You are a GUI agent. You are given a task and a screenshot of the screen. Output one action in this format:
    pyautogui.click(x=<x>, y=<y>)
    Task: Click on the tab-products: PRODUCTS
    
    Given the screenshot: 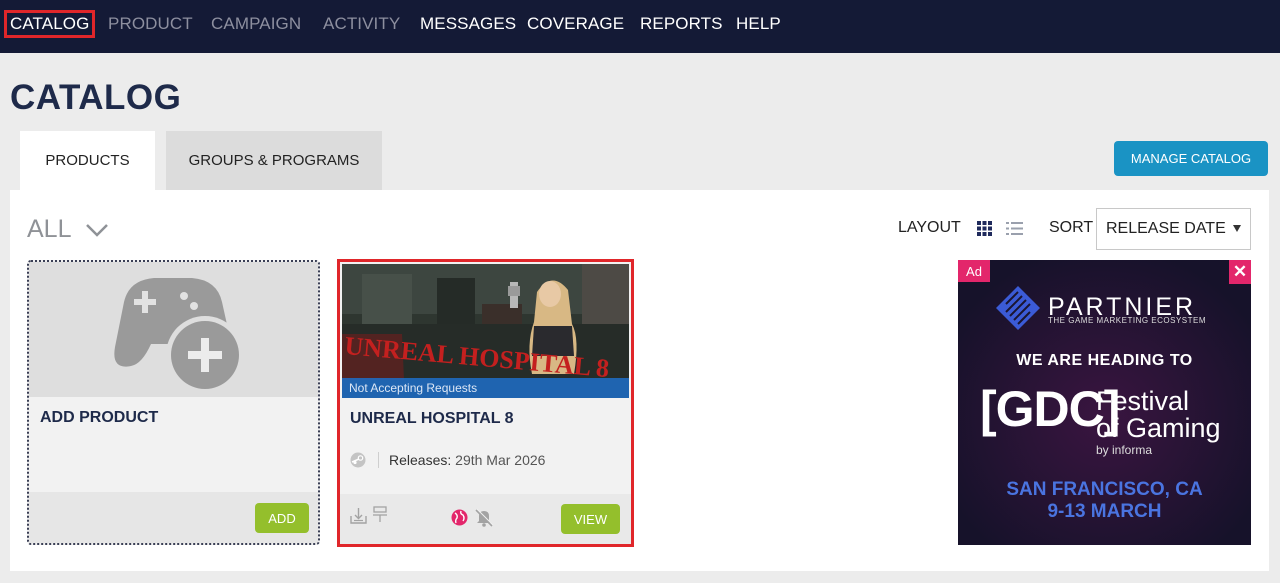 What is the action you would take?
    pyautogui.click(x=87, y=160)
    